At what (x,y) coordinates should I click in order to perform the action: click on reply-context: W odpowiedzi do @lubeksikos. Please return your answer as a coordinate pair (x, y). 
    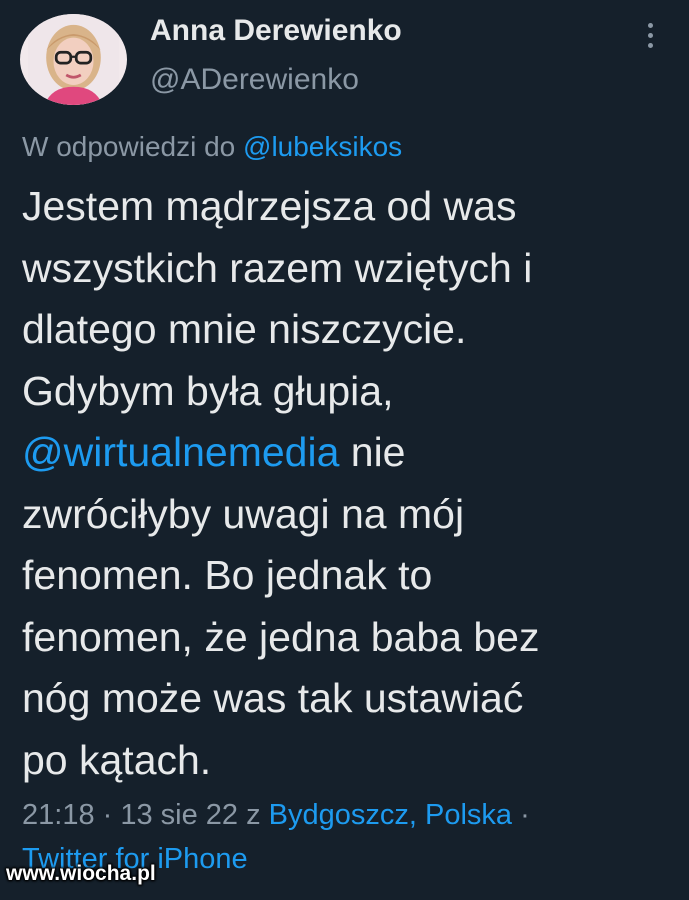
    Looking at the image, I should click on (212, 147).